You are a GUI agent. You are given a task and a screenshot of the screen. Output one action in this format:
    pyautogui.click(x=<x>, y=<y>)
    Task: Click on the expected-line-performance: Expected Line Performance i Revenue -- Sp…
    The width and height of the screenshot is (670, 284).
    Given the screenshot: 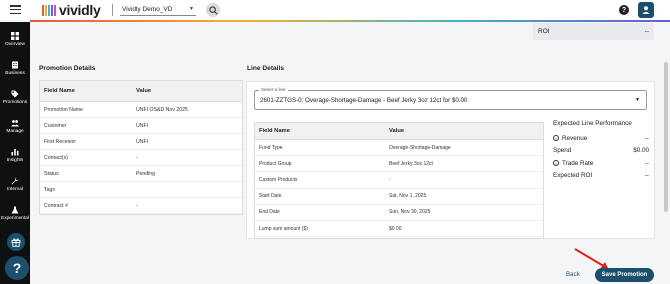 What is the action you would take?
    pyautogui.click(x=601, y=151)
    